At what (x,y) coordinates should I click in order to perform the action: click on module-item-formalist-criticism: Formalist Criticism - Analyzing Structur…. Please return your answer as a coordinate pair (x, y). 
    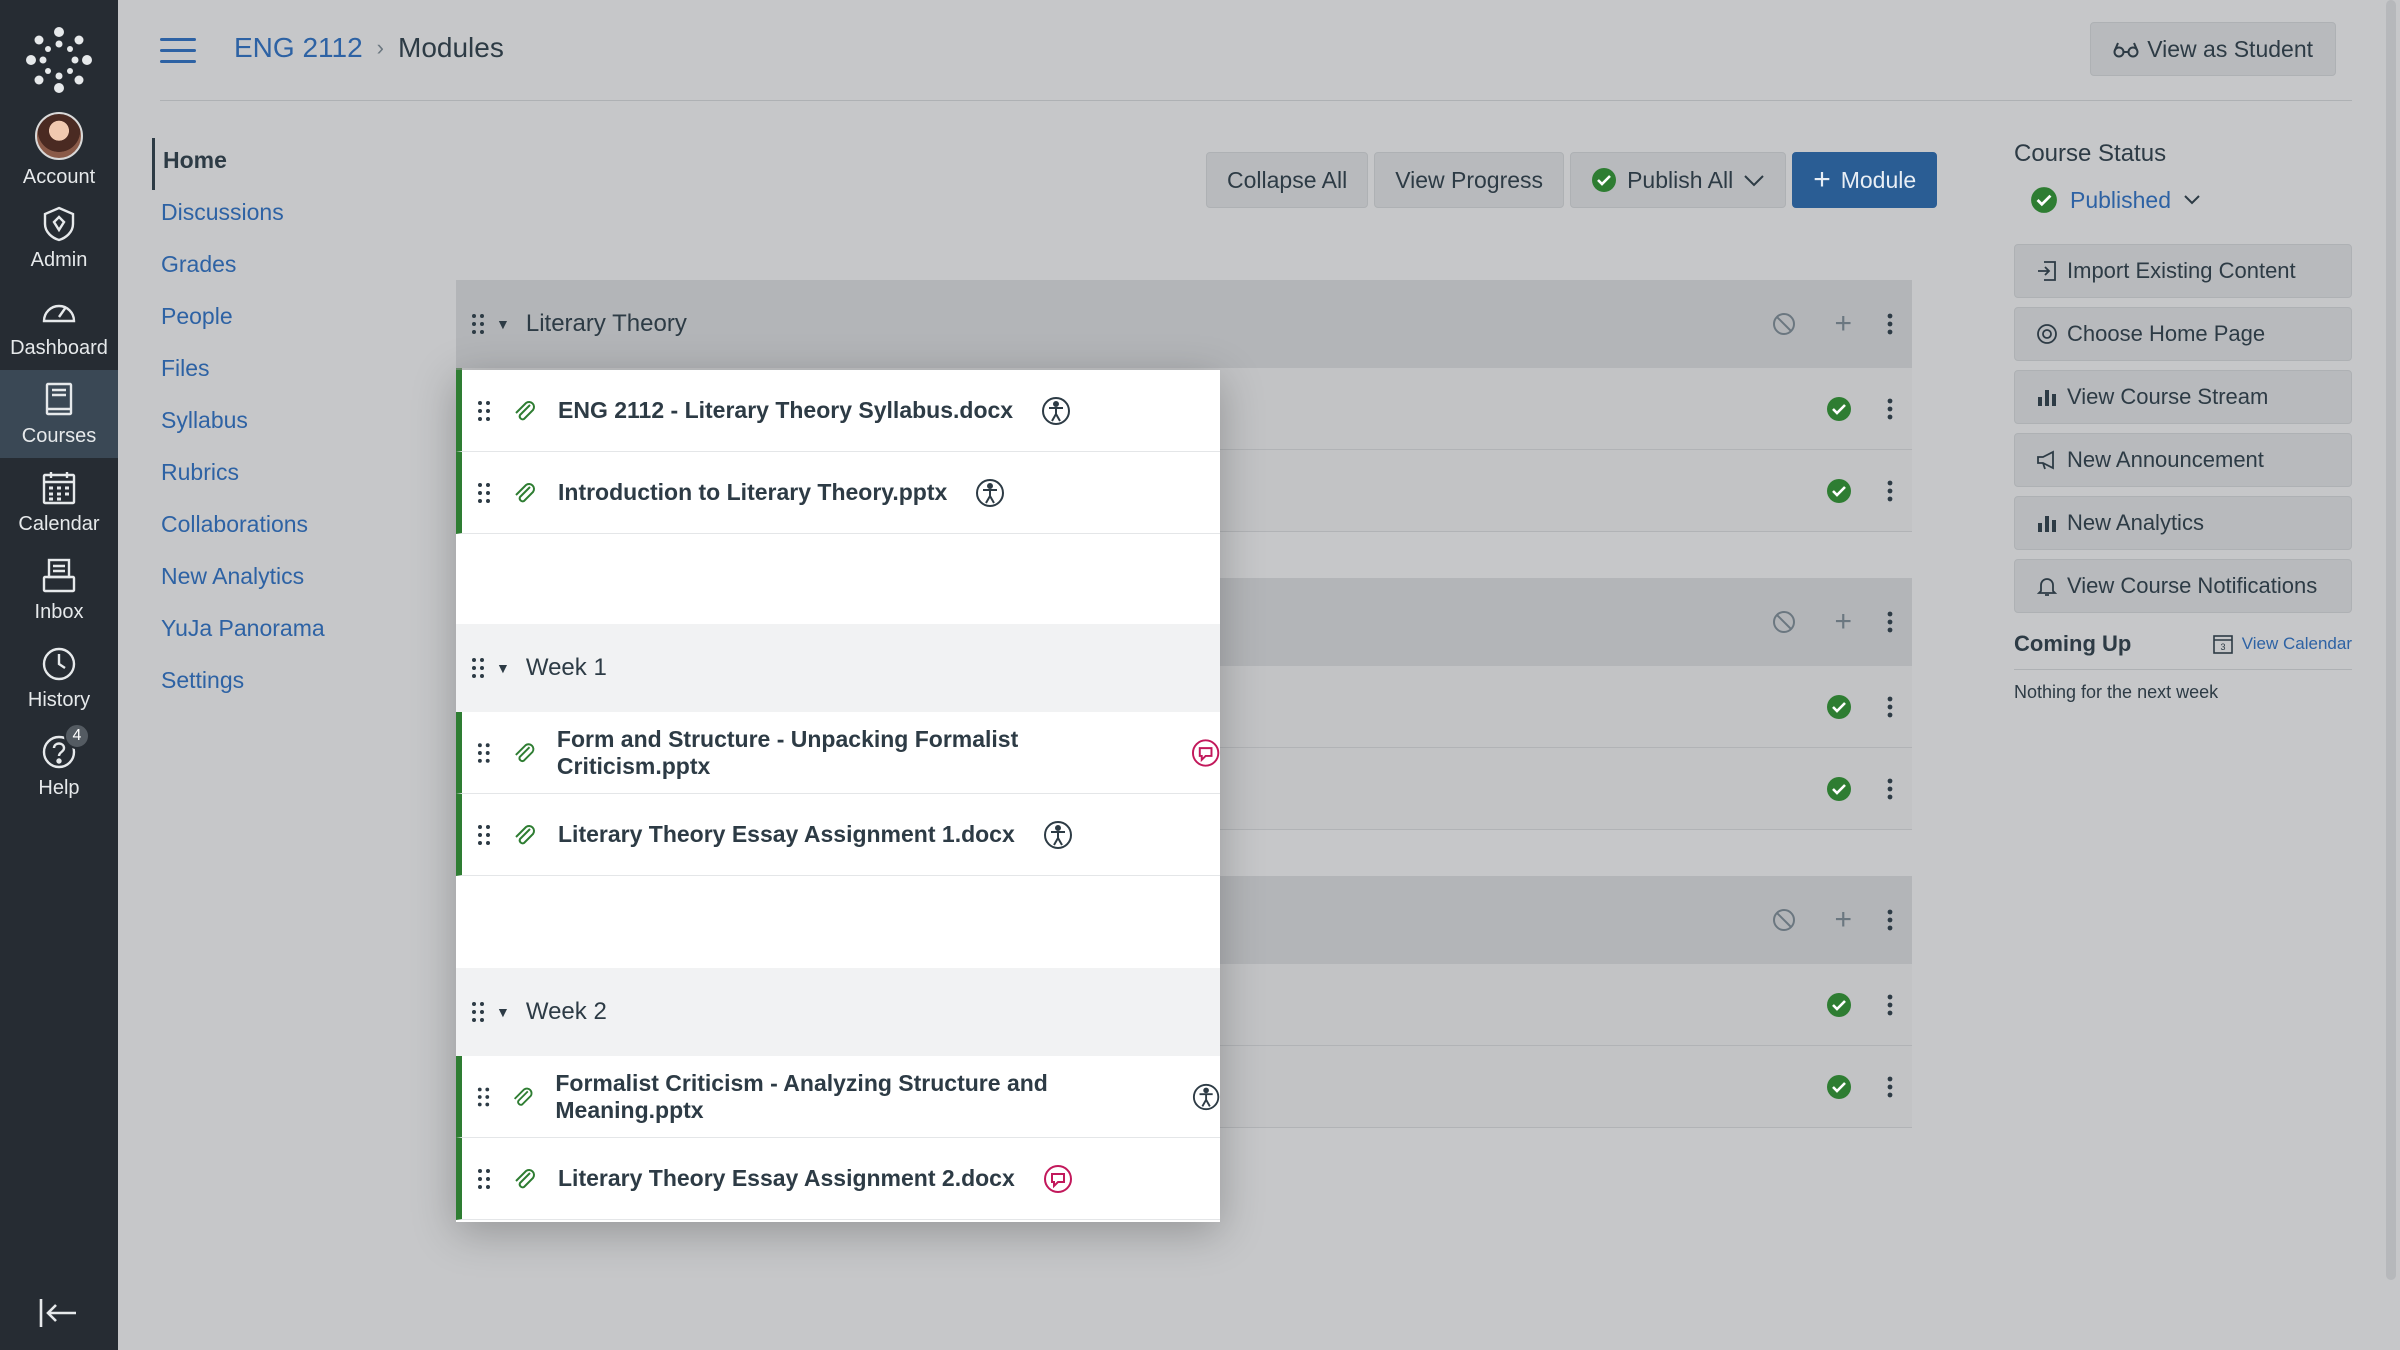
    Looking at the image, I should click on (838, 1097).